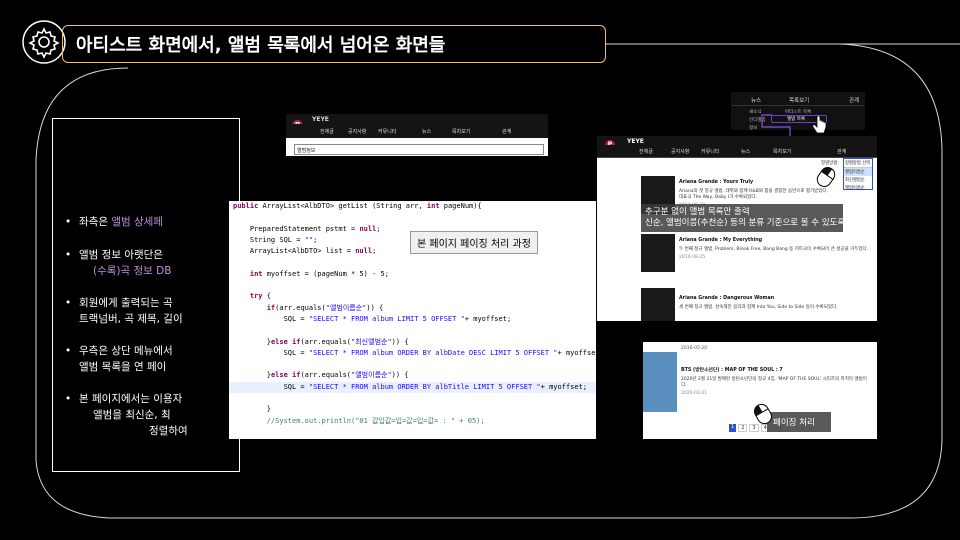 This screenshot has width=960, height=540. I want to click on bullet-text: 우측은 상단 메뉴에서, so click(126, 351).